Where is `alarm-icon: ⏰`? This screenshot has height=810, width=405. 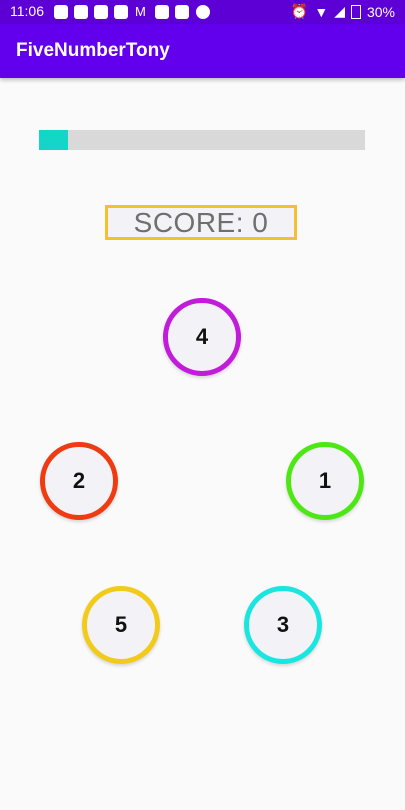 alarm-icon: ⏰ is located at coordinates (299, 11).